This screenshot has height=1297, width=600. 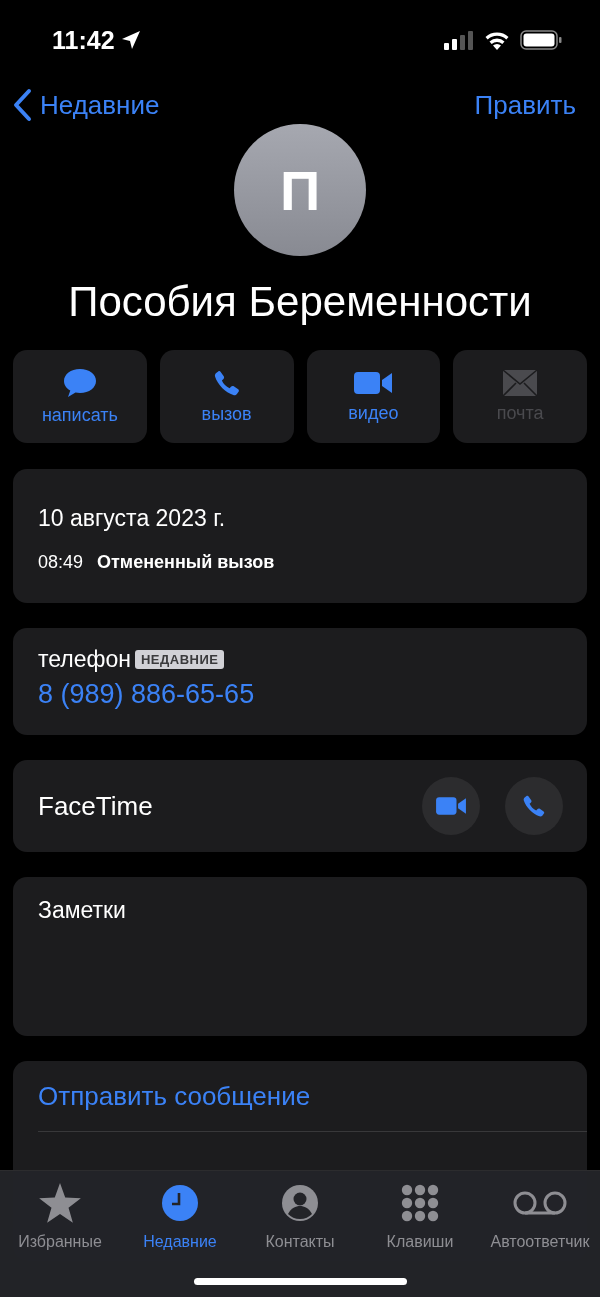 I want to click on battery-icon, so click(x=541, y=40).